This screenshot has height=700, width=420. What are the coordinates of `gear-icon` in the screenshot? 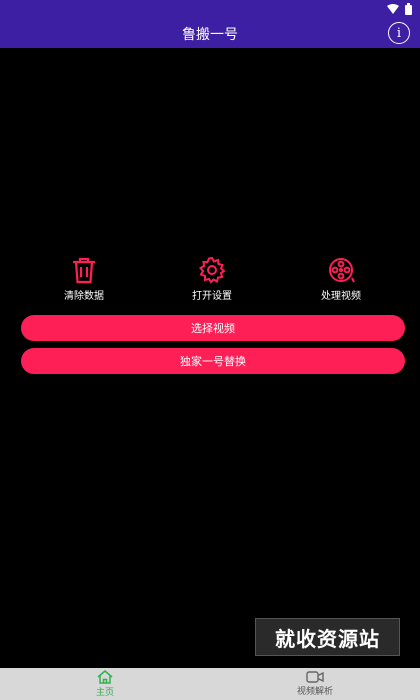 It's located at (212, 270).